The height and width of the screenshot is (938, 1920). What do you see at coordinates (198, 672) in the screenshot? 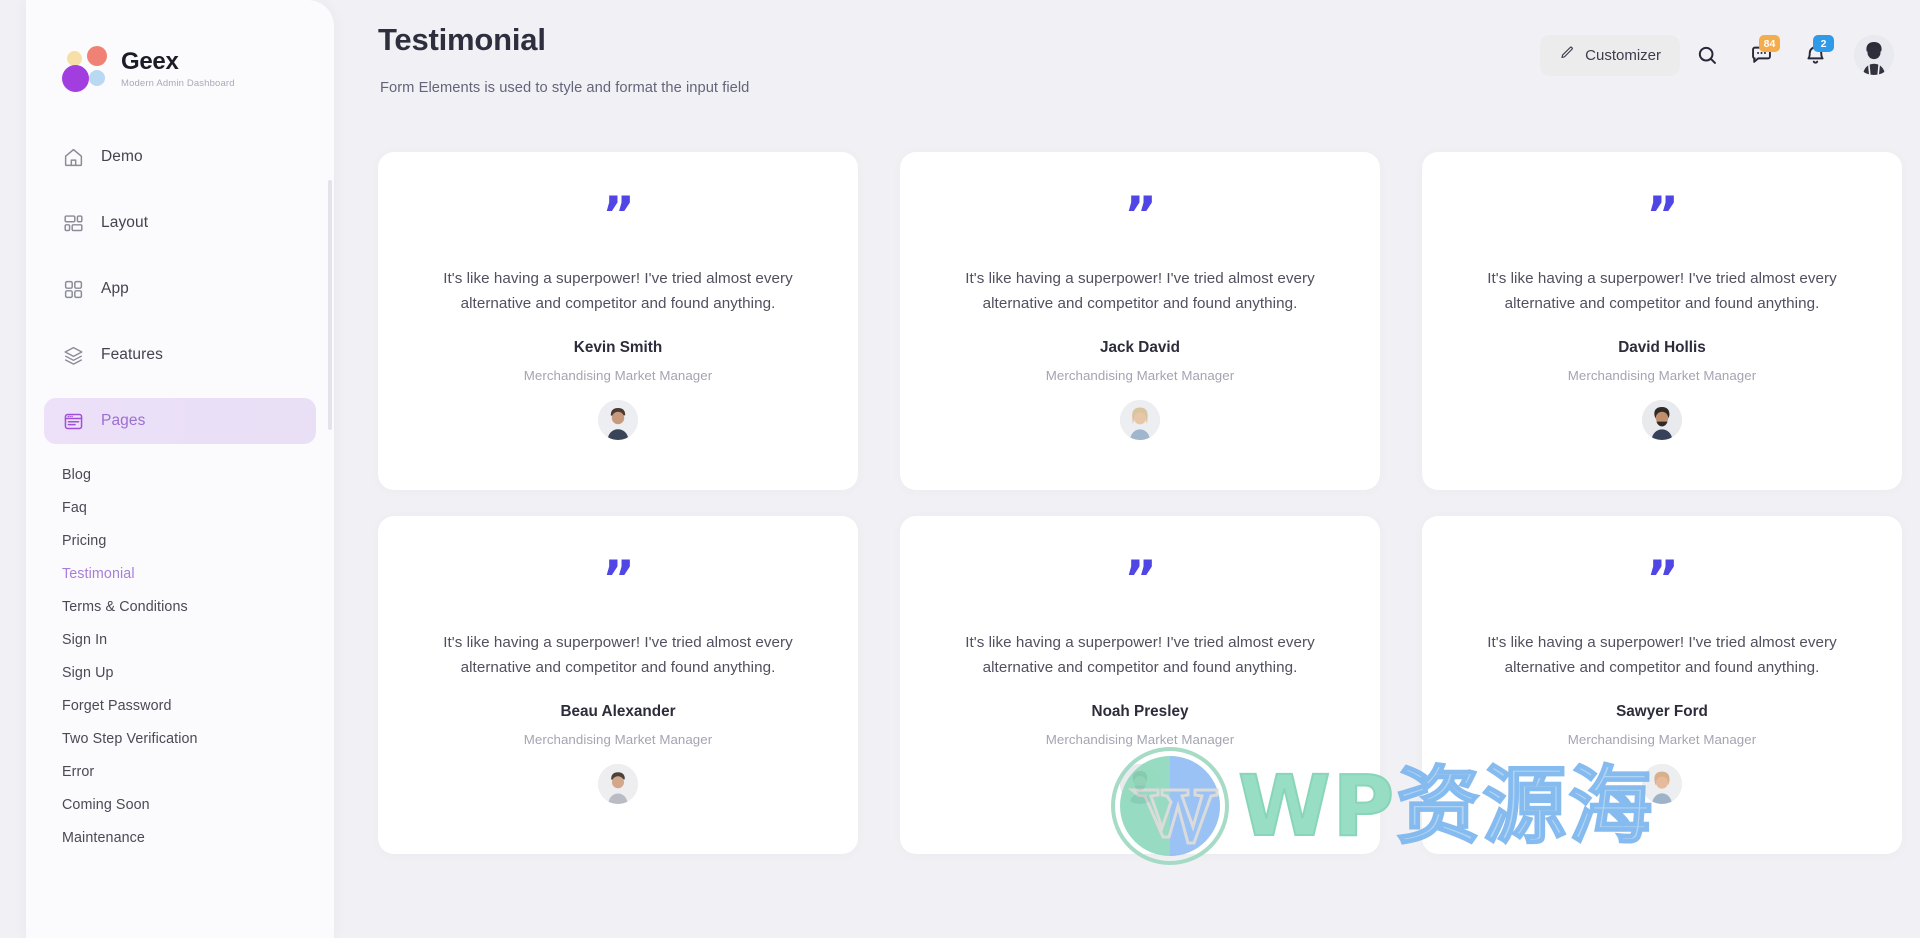
I see `submenu-item-sign-up: Sign Up` at bounding box center [198, 672].